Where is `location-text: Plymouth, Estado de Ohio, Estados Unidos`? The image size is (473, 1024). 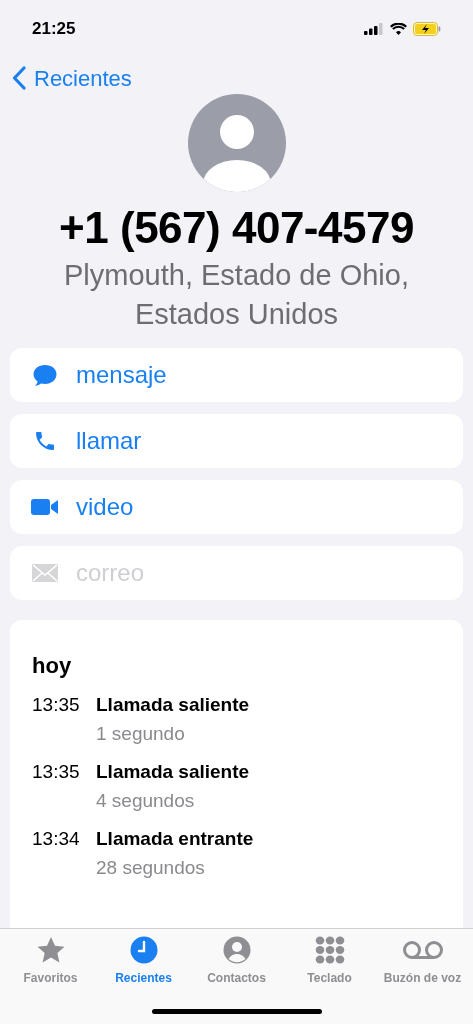 location-text: Plymouth, Estado de Ohio, Estados Unidos is located at coordinates (236, 295).